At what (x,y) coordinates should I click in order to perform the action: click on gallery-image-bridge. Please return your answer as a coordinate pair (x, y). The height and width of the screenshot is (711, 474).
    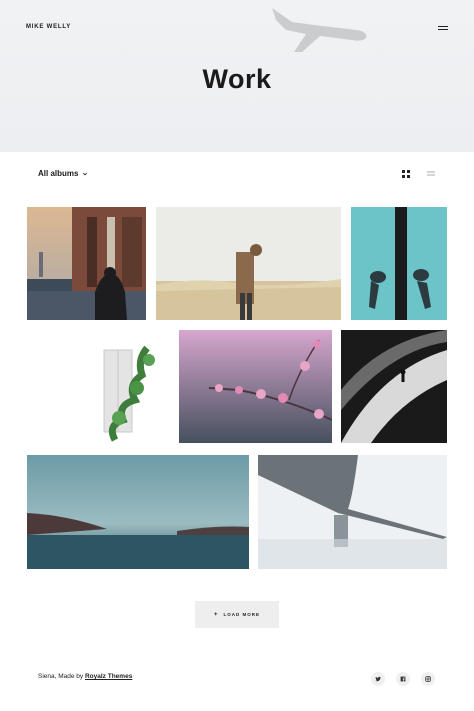
    Looking at the image, I should click on (352, 512).